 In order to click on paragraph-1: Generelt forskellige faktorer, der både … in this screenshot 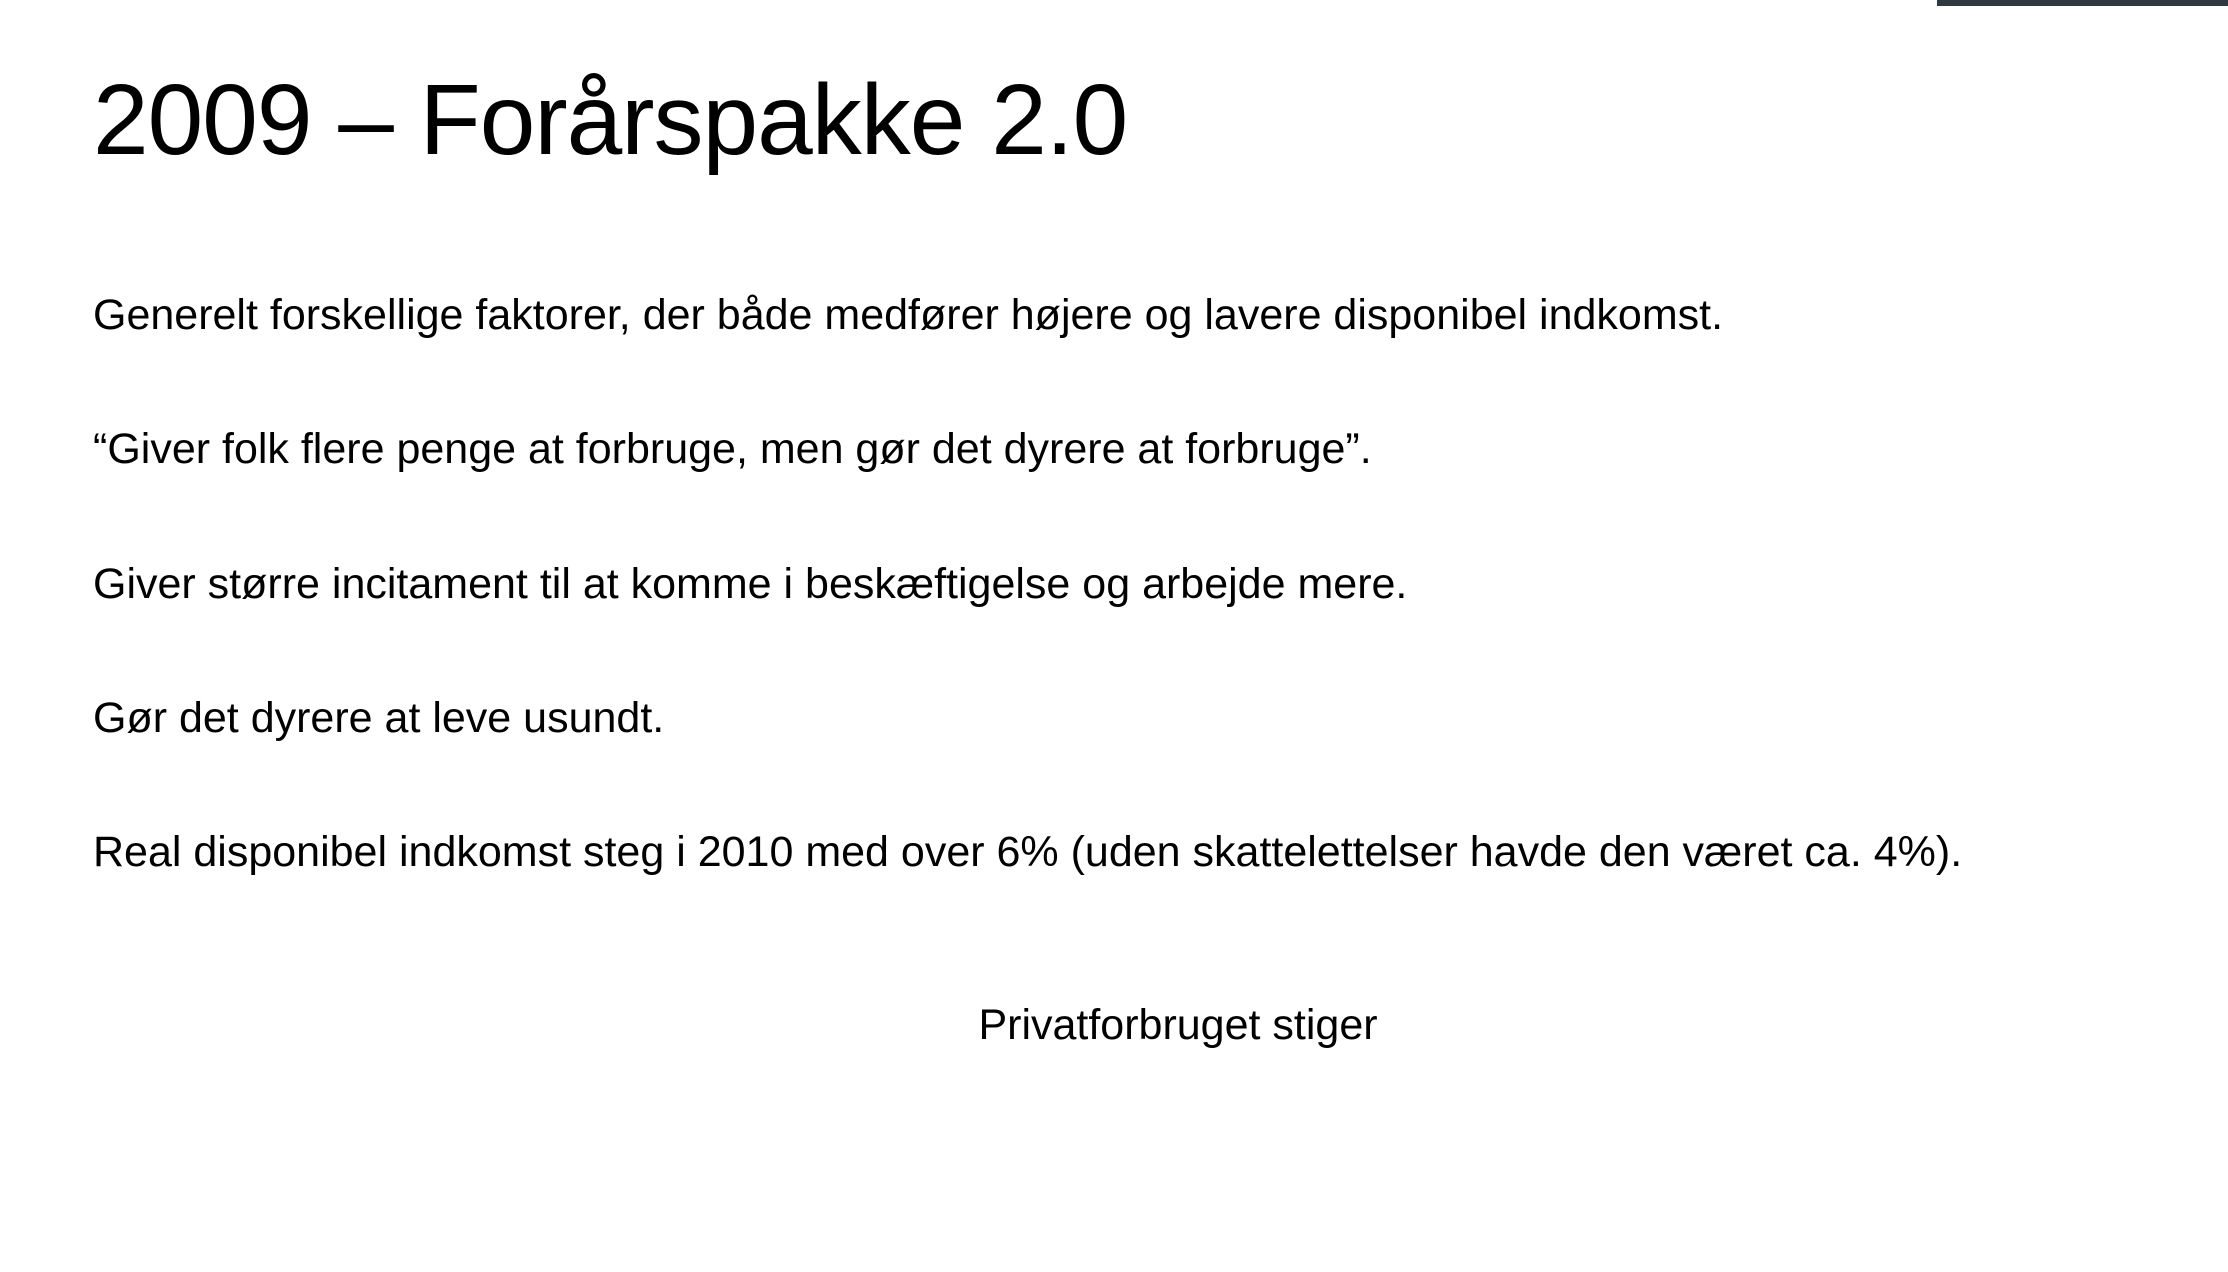, I will do `click(908, 315)`.